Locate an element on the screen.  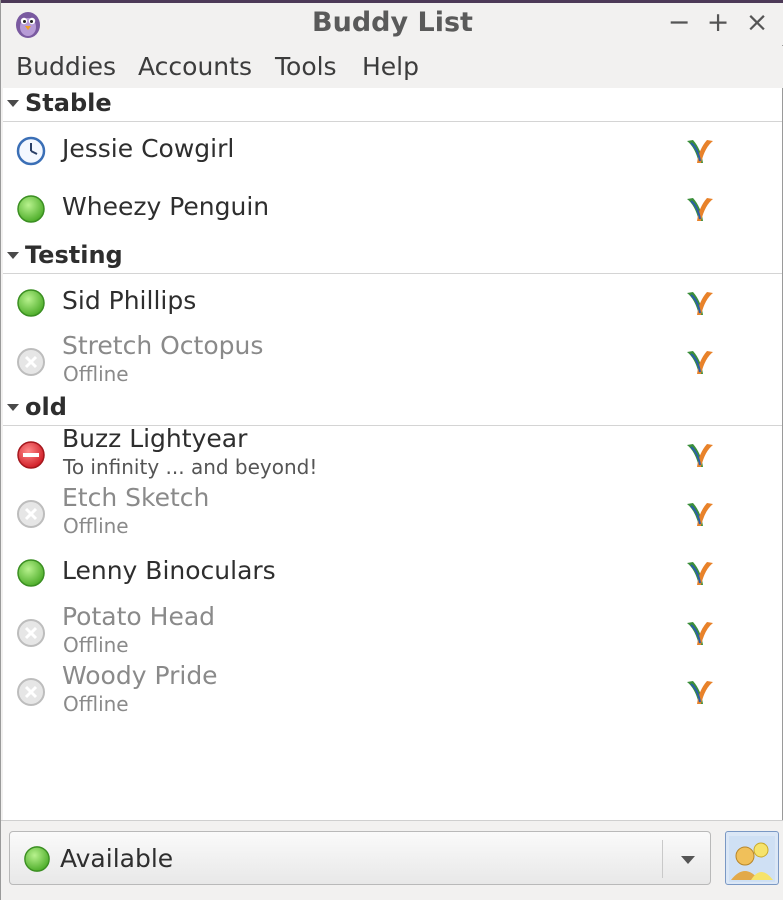
buddy-name: Lenny Binoculars is located at coordinates (169, 570).